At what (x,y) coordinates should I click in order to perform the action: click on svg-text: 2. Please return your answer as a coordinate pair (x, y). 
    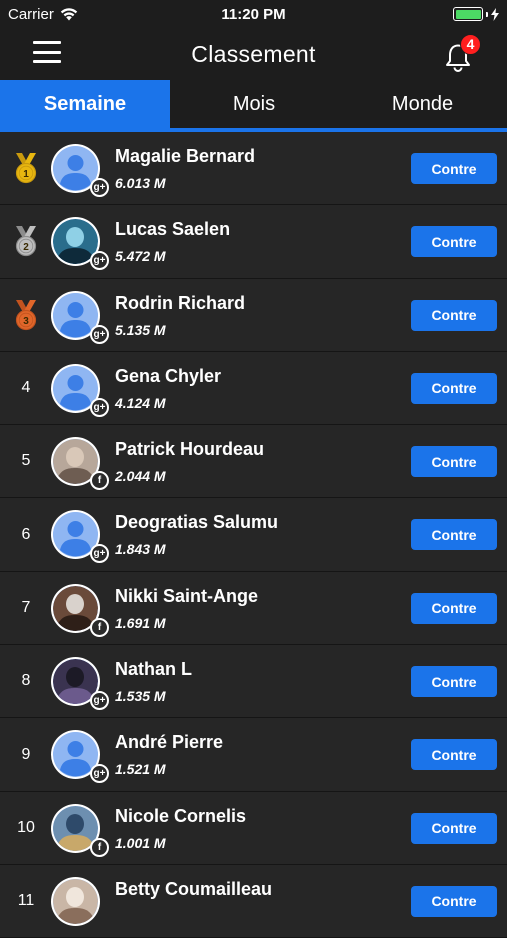
    Looking at the image, I should click on (26, 247).